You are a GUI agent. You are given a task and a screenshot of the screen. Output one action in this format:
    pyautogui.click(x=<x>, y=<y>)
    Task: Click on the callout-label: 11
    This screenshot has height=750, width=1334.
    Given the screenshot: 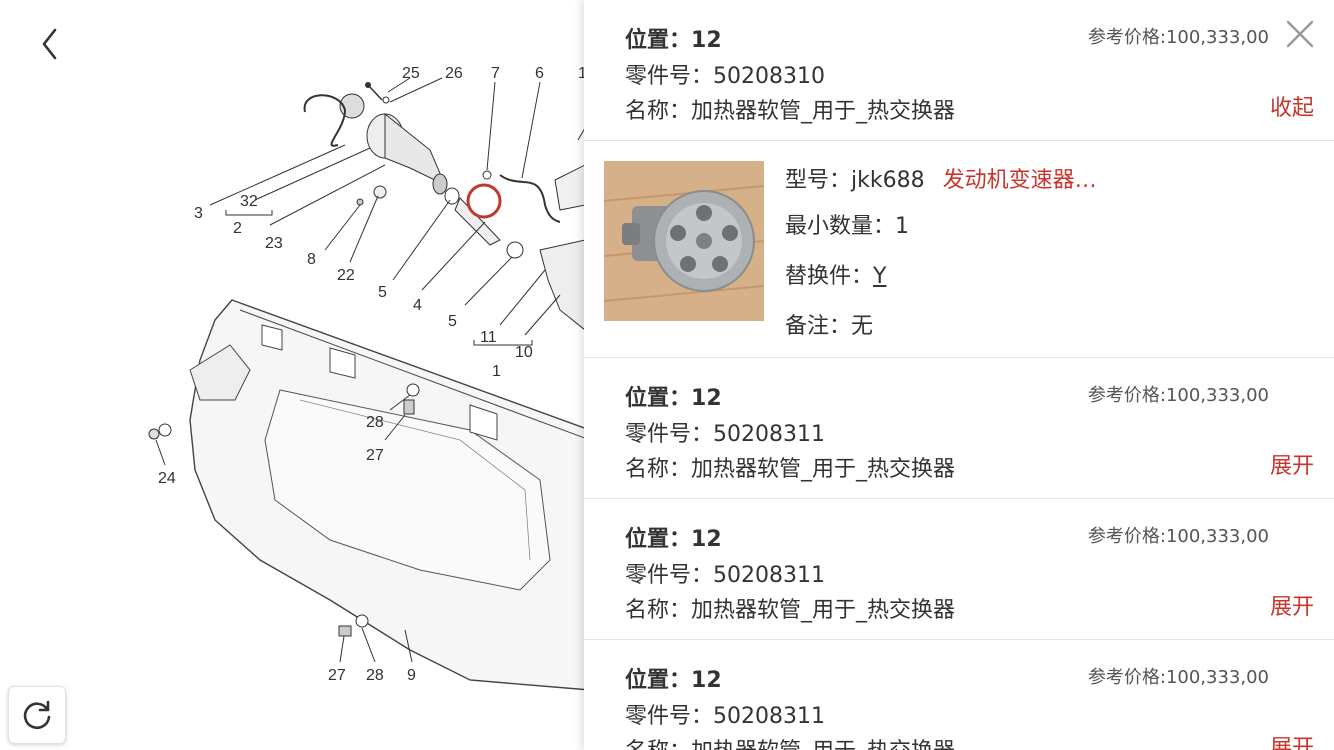 What is the action you would take?
    pyautogui.click(x=488, y=337)
    